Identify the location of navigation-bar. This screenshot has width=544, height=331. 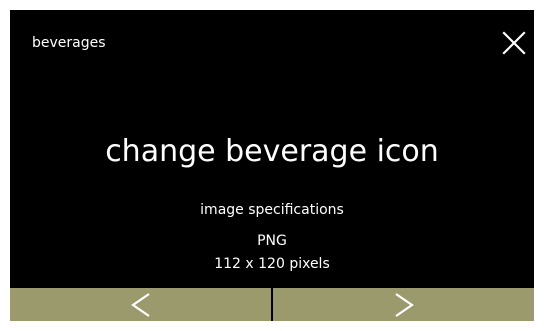
(272, 304).